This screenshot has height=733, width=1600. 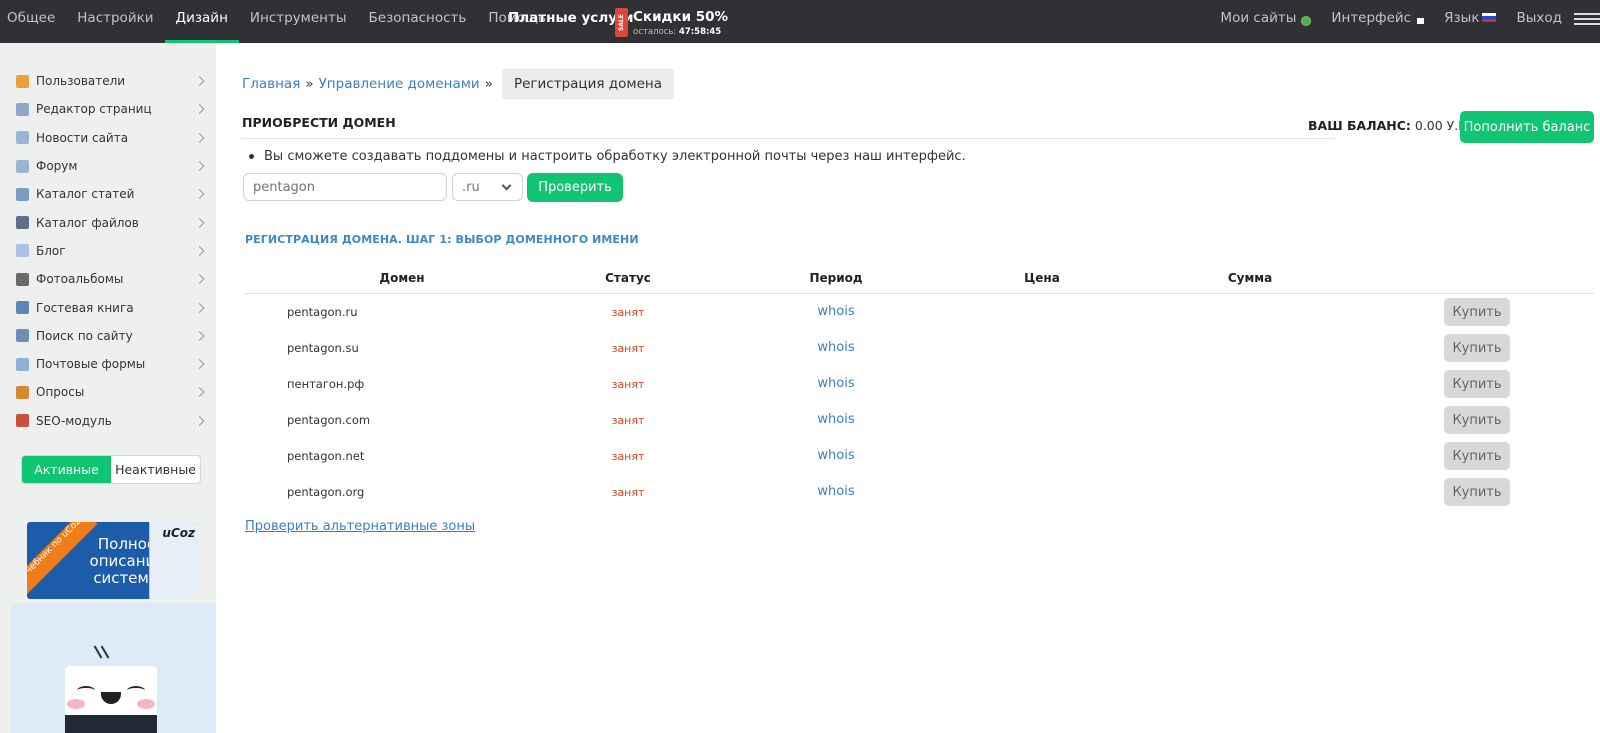 I want to click on mascot-body, so click(x=111, y=724).